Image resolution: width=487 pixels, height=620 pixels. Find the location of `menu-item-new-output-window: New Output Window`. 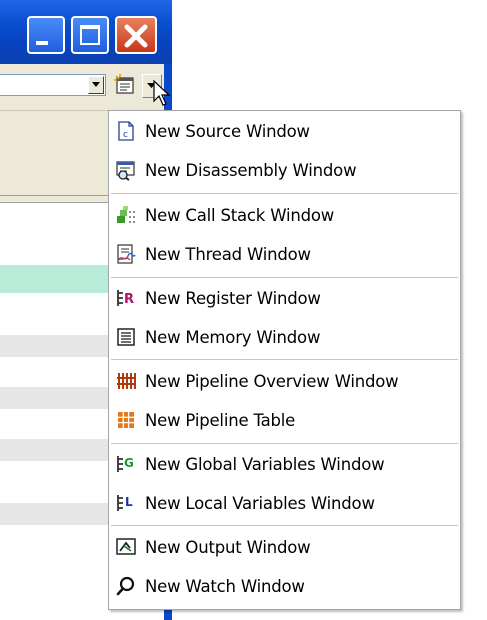

menu-item-new-output-window: New Output Window is located at coordinates (284, 547).